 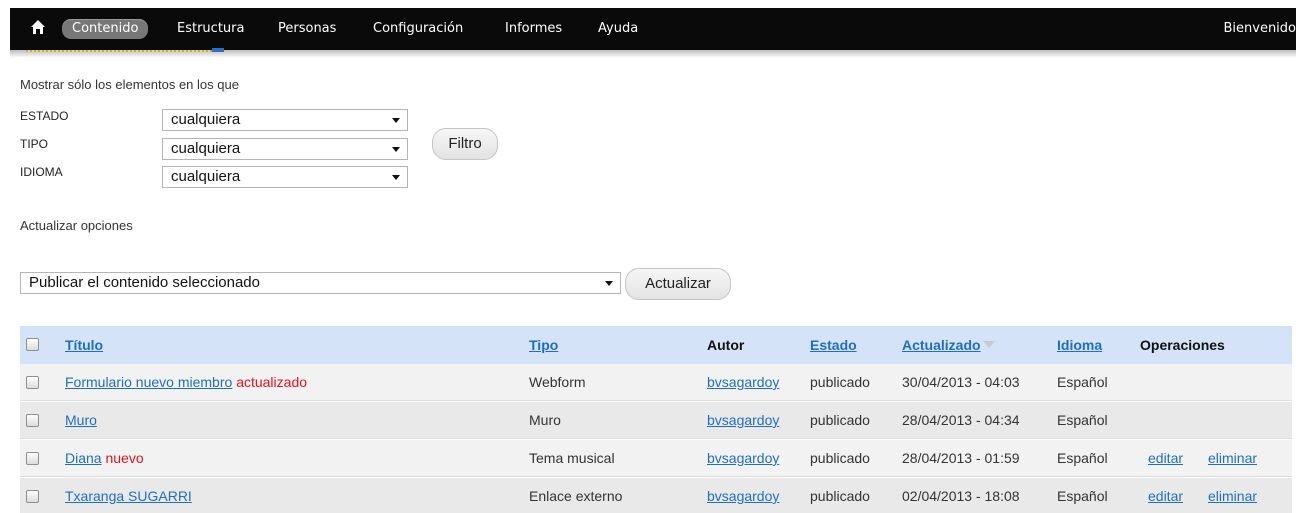 What do you see at coordinates (557, 382) in the screenshot?
I see `row-type: Webform` at bounding box center [557, 382].